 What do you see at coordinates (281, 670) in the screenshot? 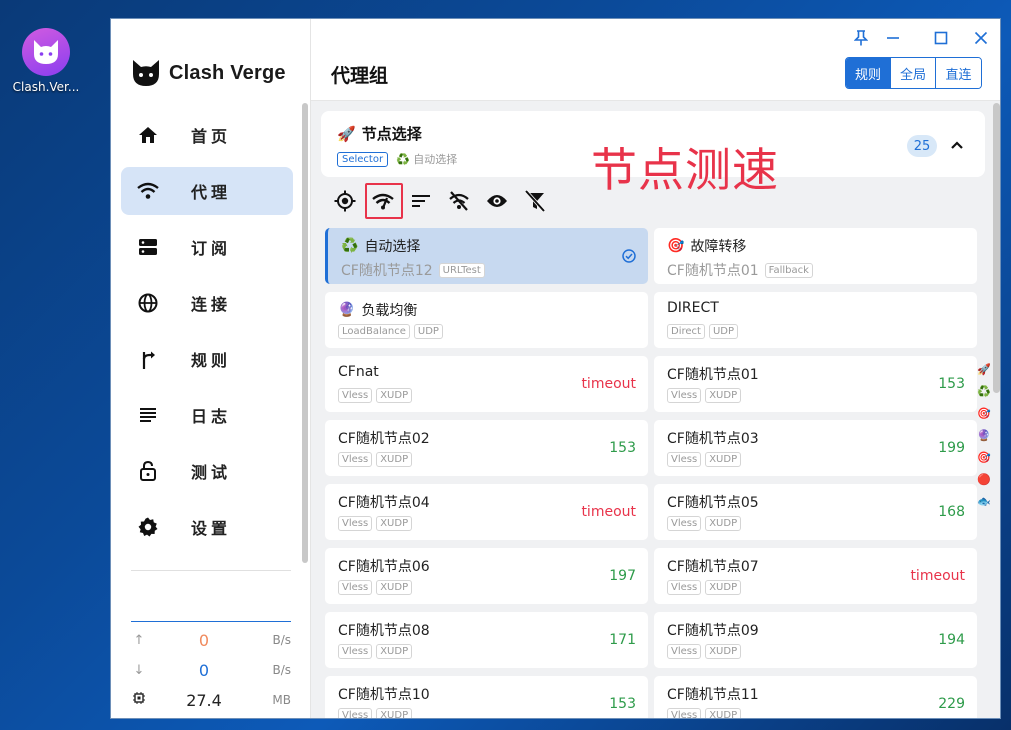
I see `download-unit: B/s` at bounding box center [281, 670].